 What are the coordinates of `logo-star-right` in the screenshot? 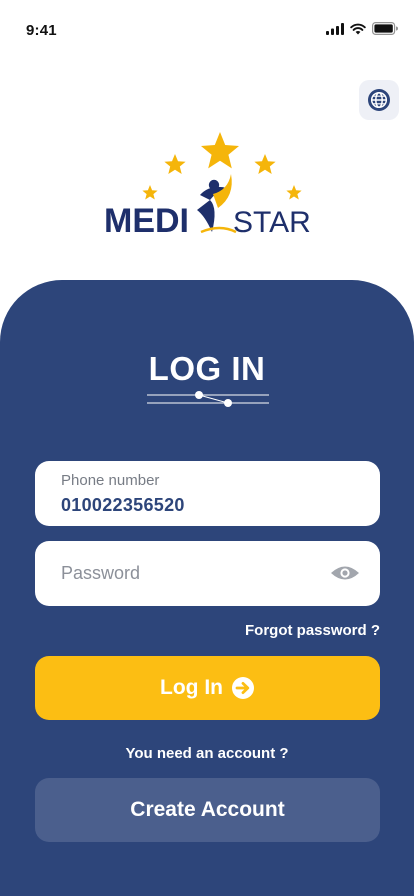 It's located at (265, 164).